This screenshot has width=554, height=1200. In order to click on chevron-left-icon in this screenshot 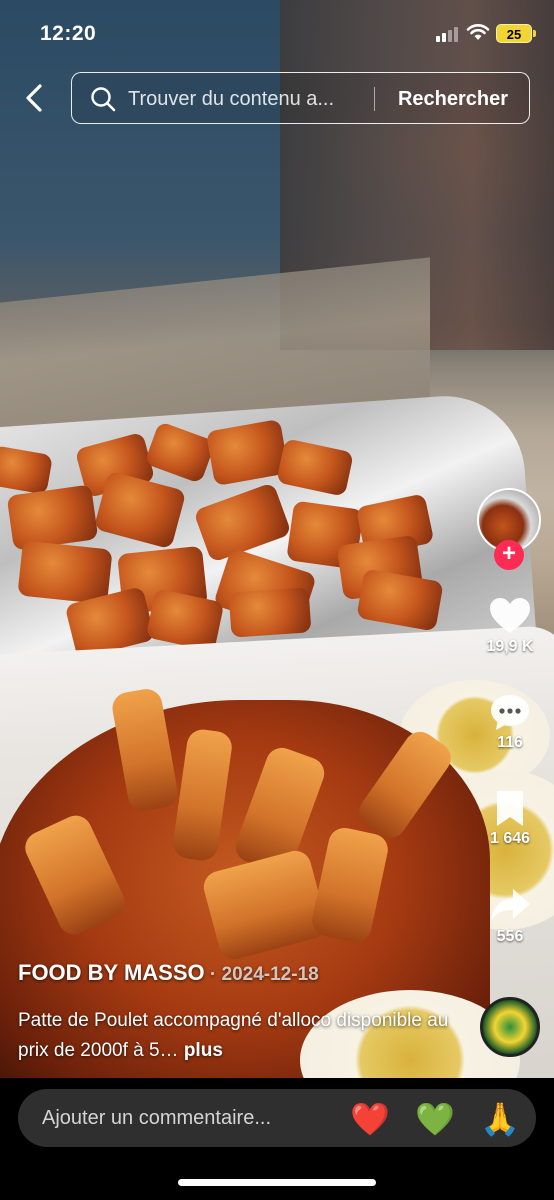, I will do `click(34, 98)`.